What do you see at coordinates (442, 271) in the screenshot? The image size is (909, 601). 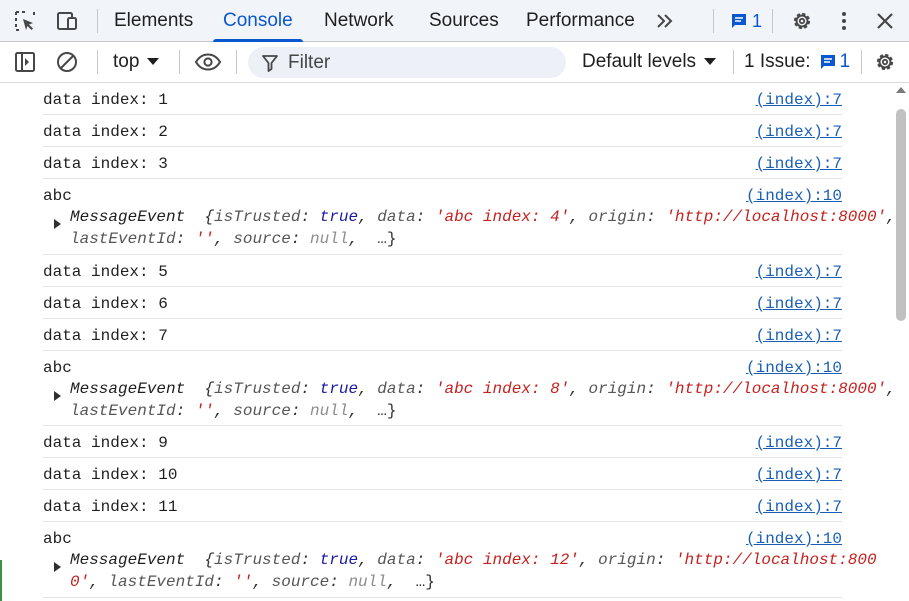 I see `console-message: data index: 5 (index):7` at bounding box center [442, 271].